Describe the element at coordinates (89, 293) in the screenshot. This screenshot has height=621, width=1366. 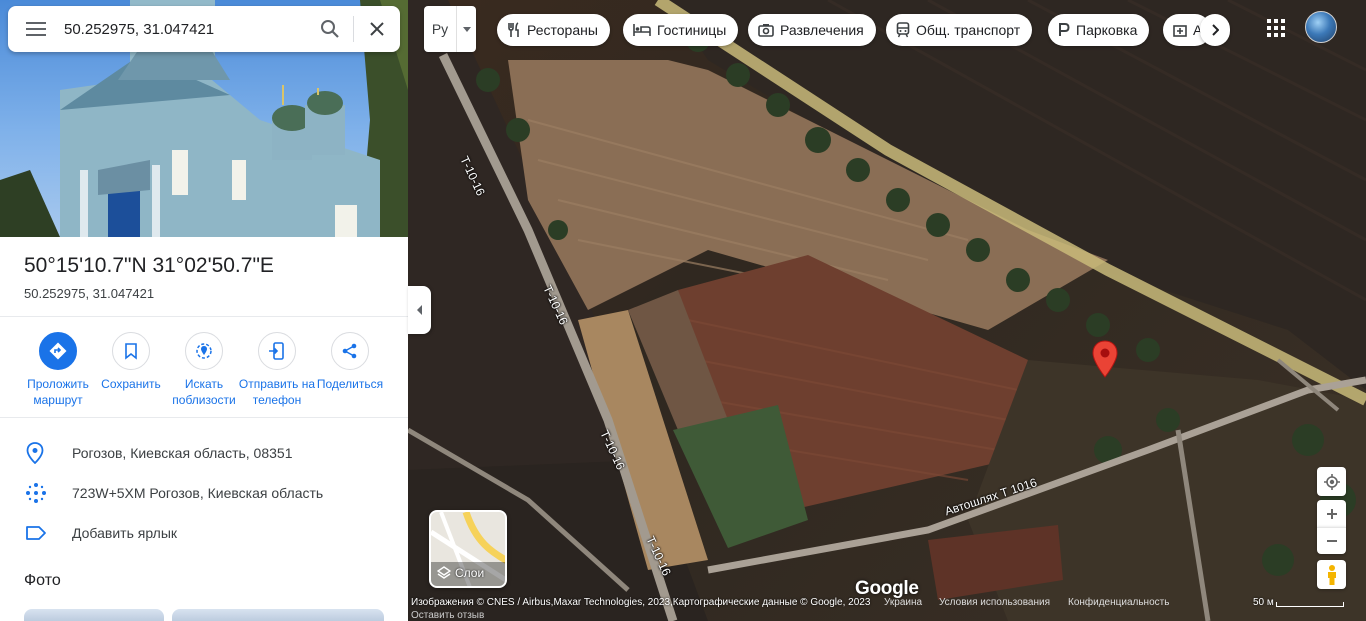
I see `place-decimal-coords: 50.252975, 31.047421` at that location.